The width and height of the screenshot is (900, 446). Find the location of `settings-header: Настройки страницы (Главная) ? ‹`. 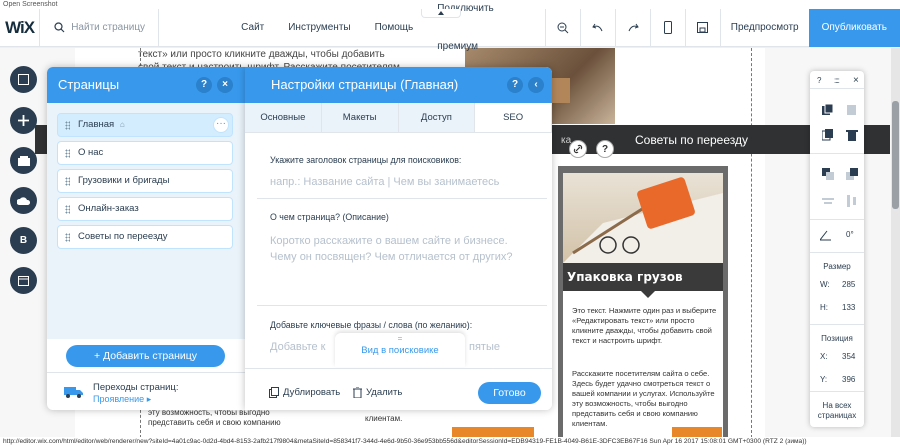

settings-header: Настройки страницы (Главная) ? ‹ is located at coordinates (398, 85).